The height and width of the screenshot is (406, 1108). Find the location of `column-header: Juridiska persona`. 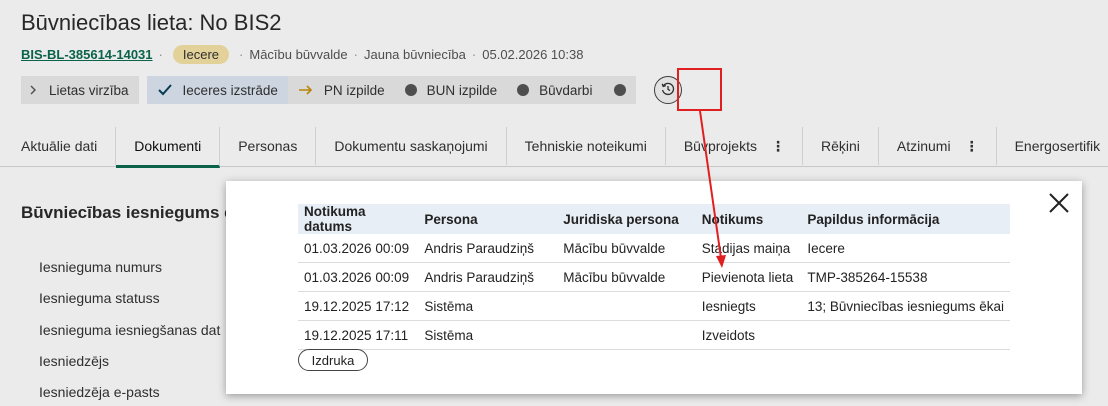

column-header: Juridiska persona is located at coordinates (626, 219).